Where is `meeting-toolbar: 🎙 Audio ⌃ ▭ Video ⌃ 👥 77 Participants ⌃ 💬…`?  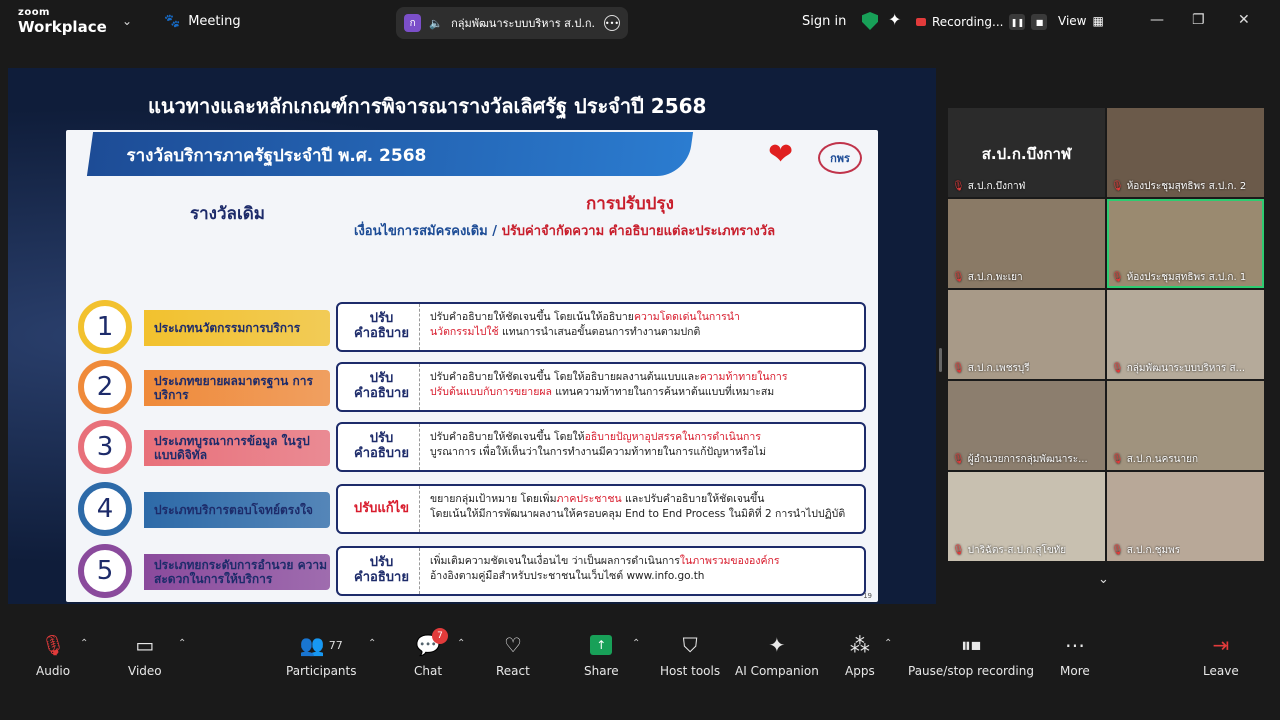
meeting-toolbar: 🎙 Audio ⌃ ▭ Video ⌃ 👥 77 Participants ⌃ 💬… is located at coordinates (640, 670).